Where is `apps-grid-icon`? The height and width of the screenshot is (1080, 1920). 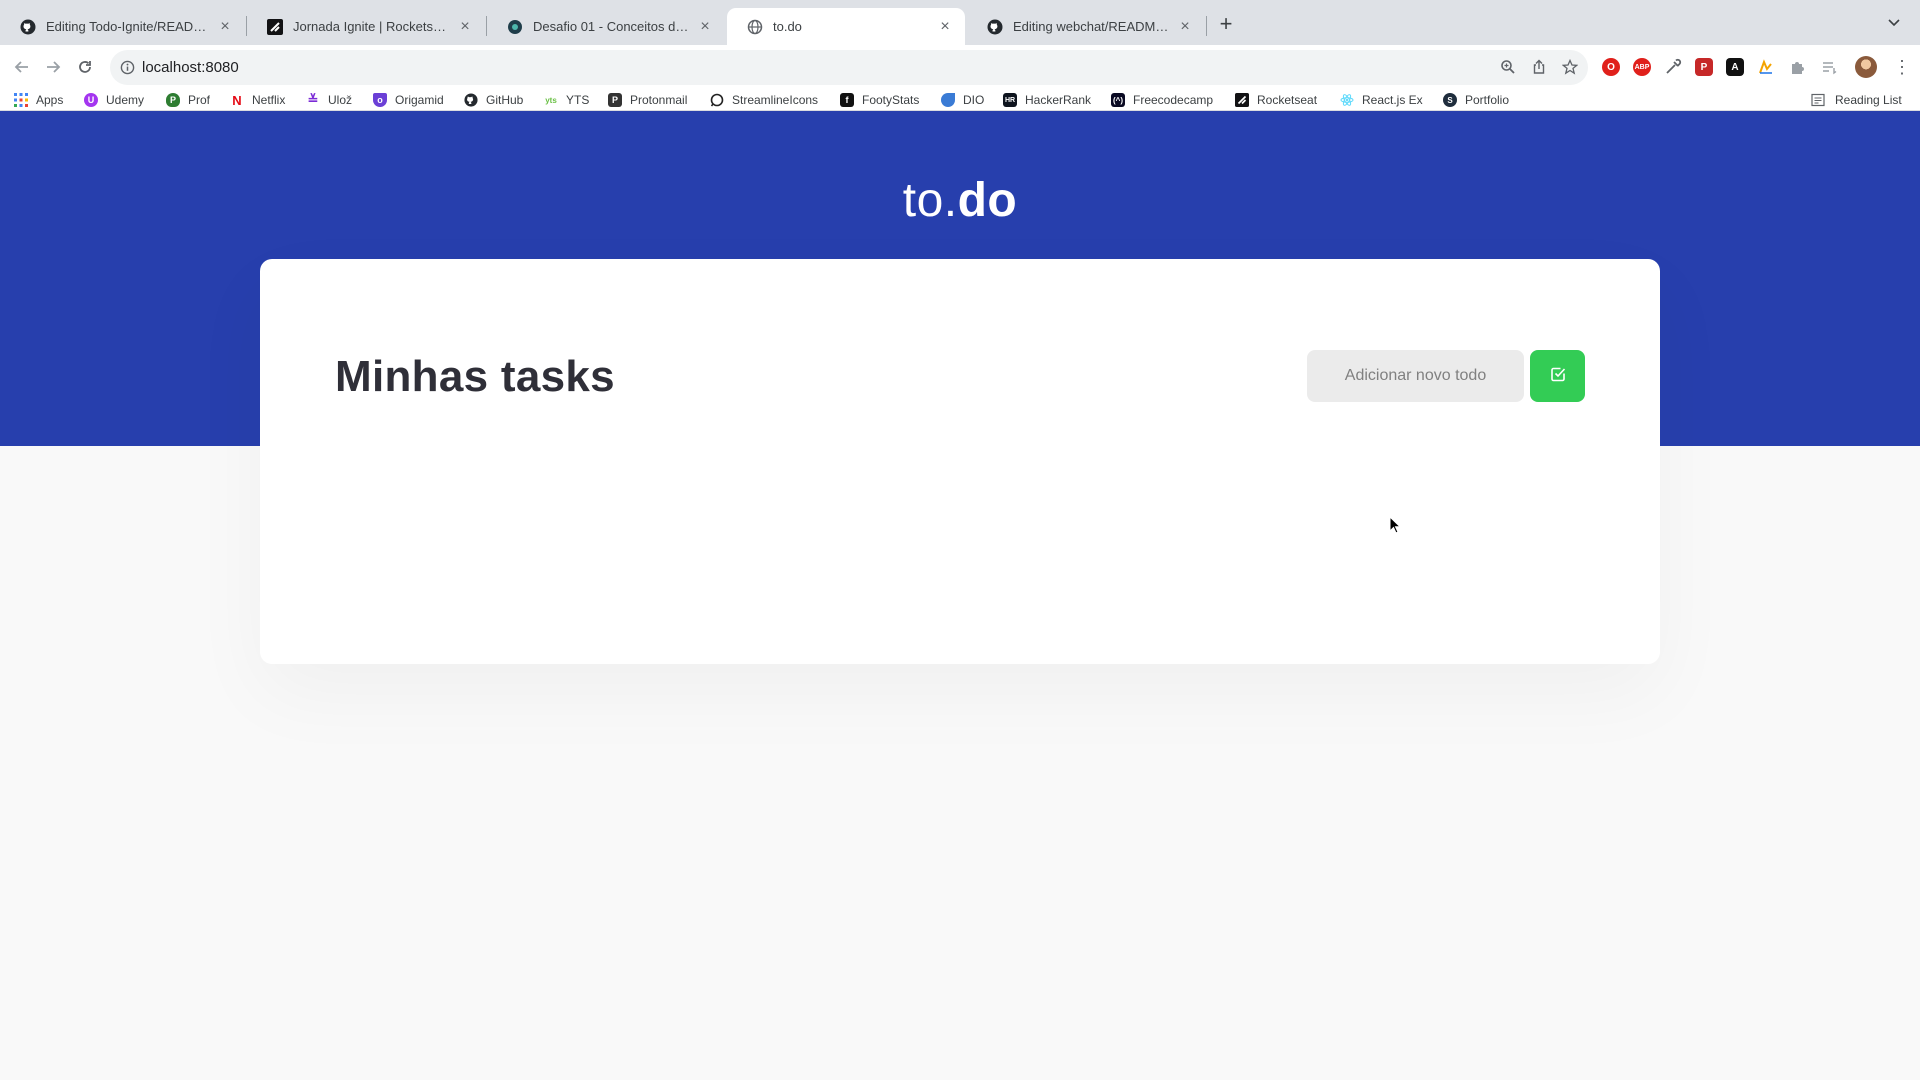 apps-grid-icon is located at coordinates (21, 100).